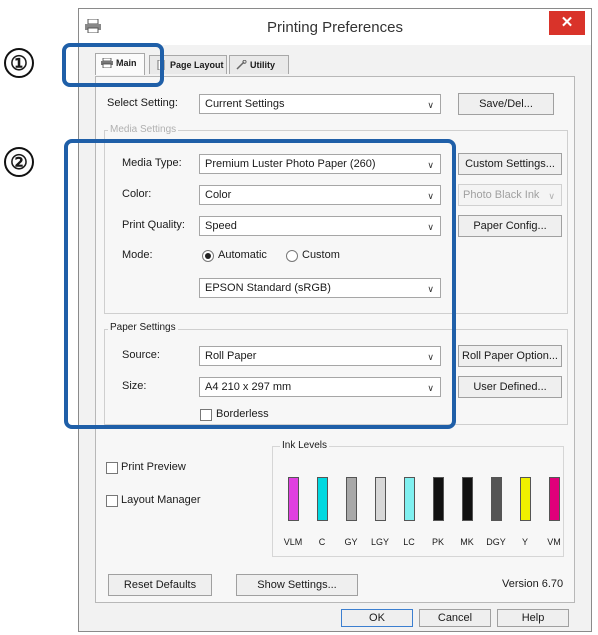 The height and width of the screenshot is (635, 598). Describe the element at coordinates (142, 103) in the screenshot. I see `select-setting-label: Select Setting:` at that location.